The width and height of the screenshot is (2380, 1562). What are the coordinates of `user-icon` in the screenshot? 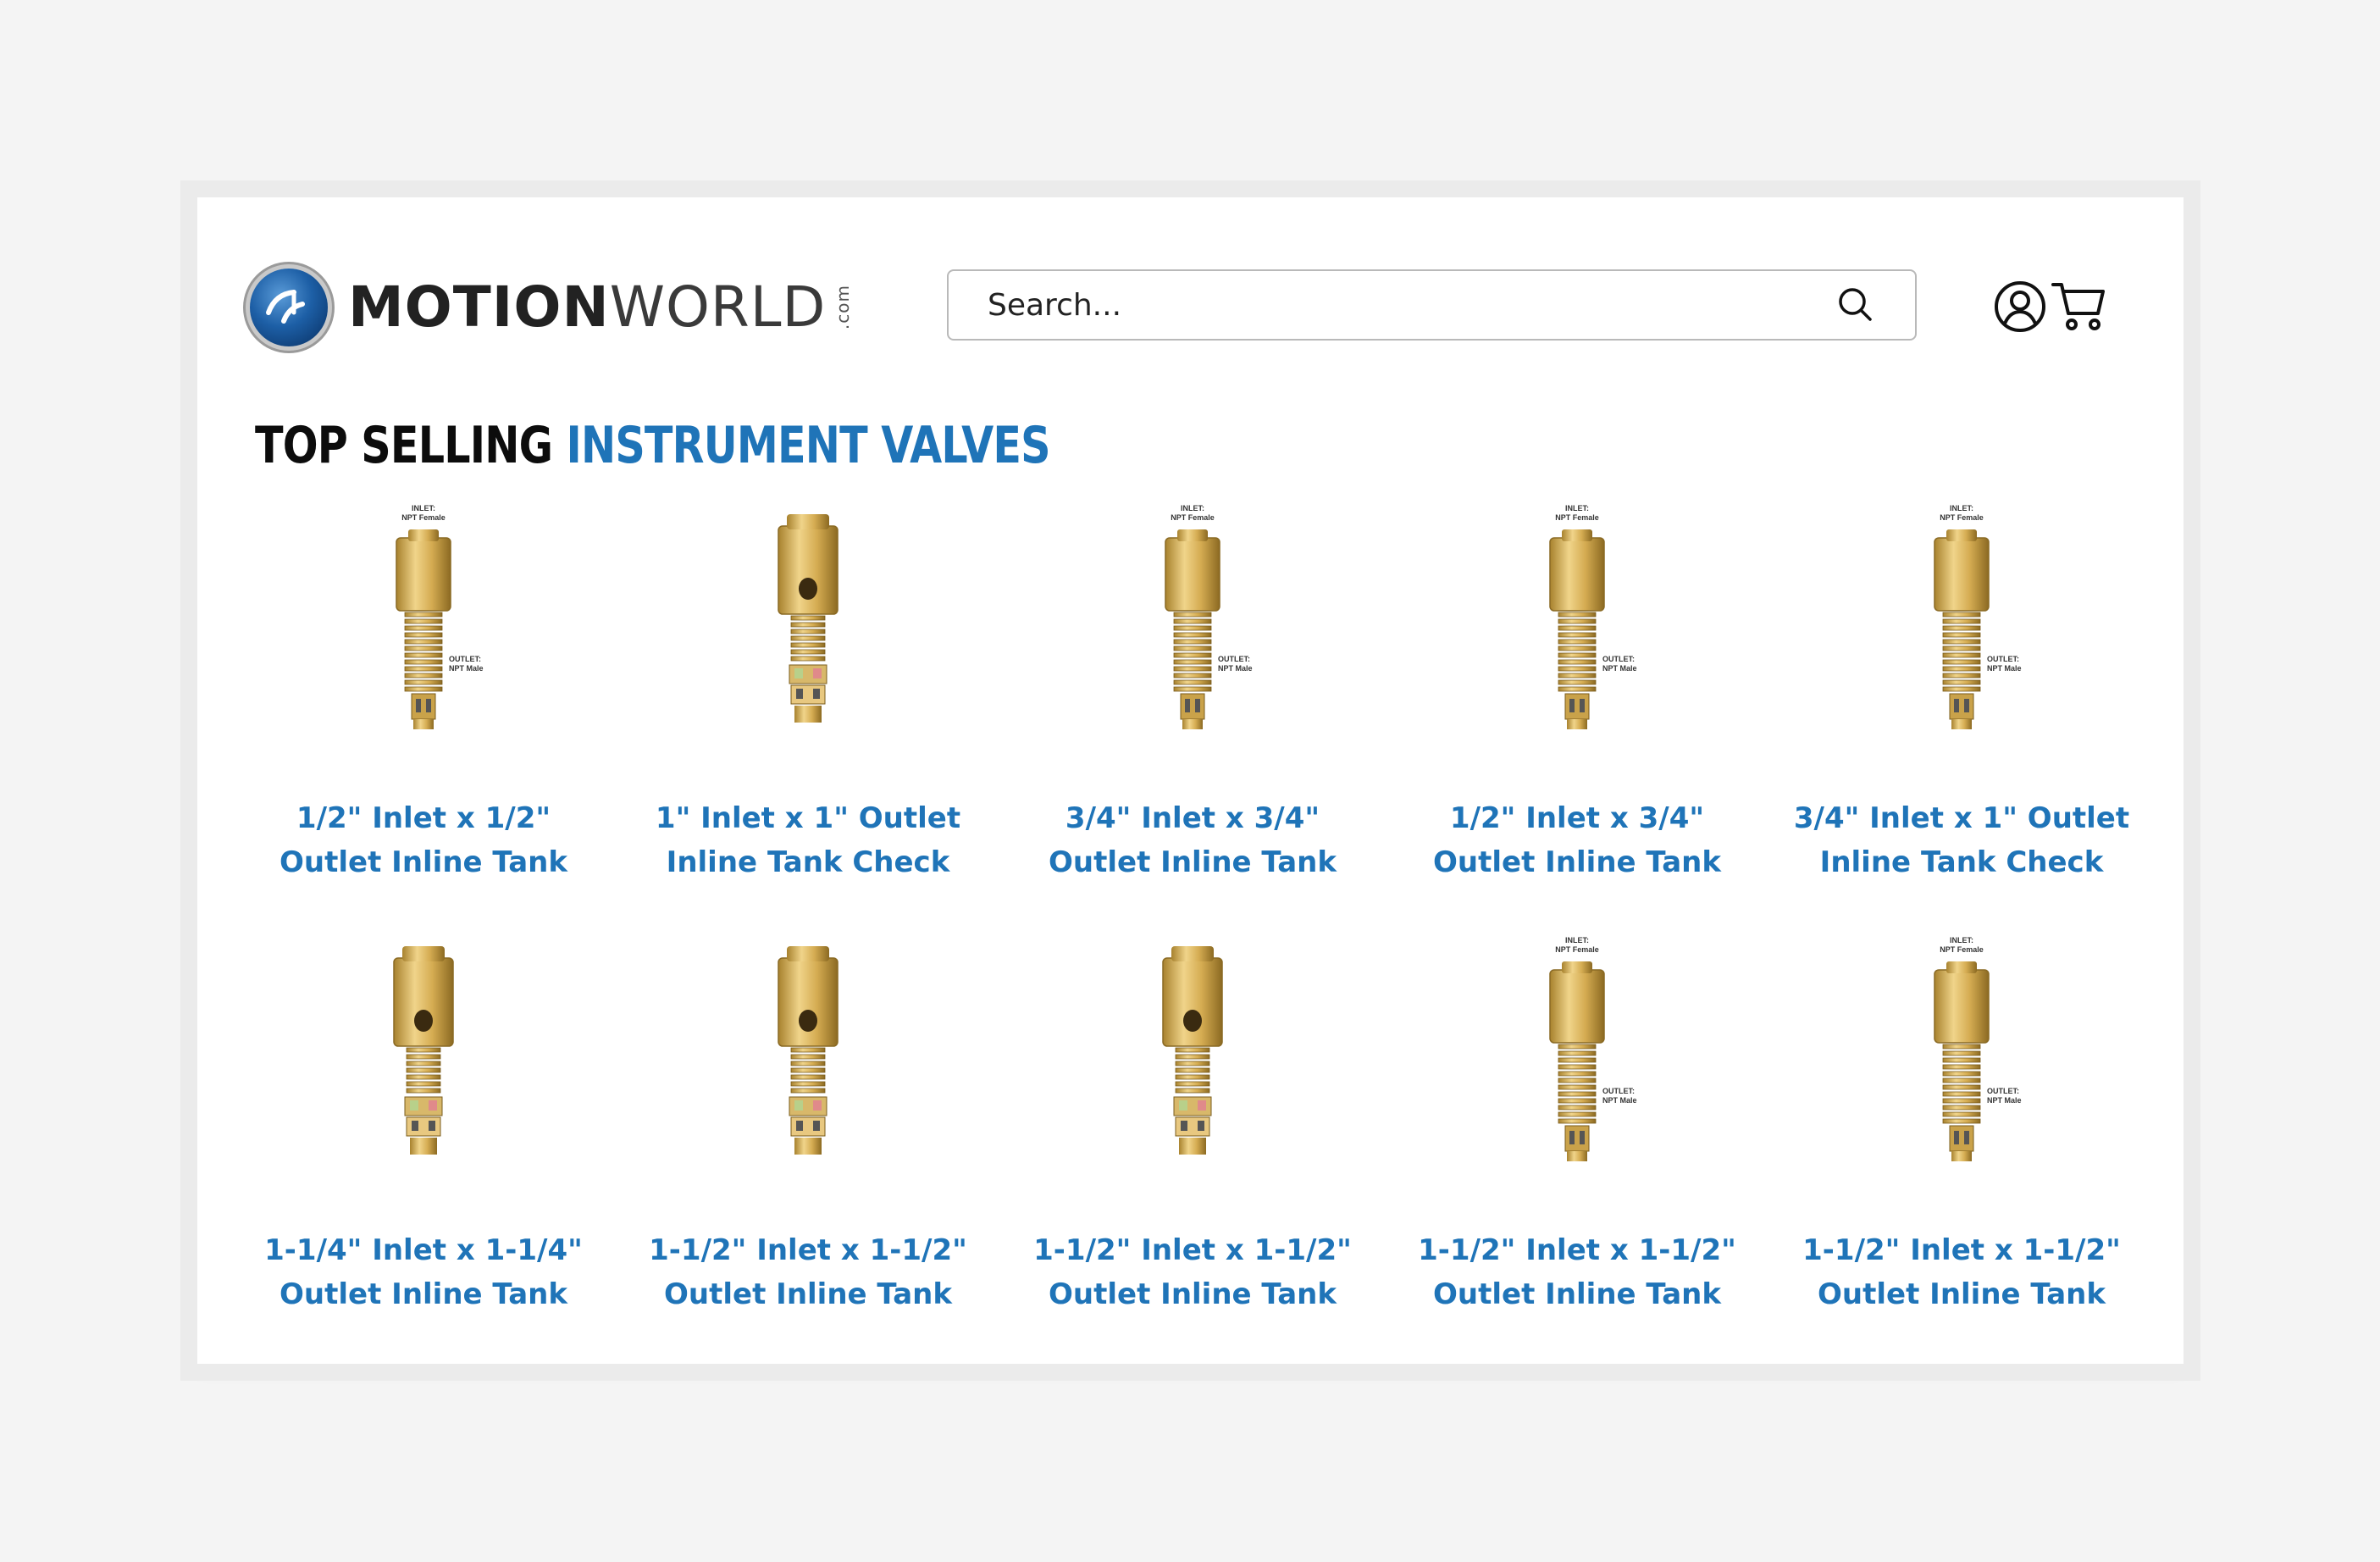 It's located at (2020, 307).